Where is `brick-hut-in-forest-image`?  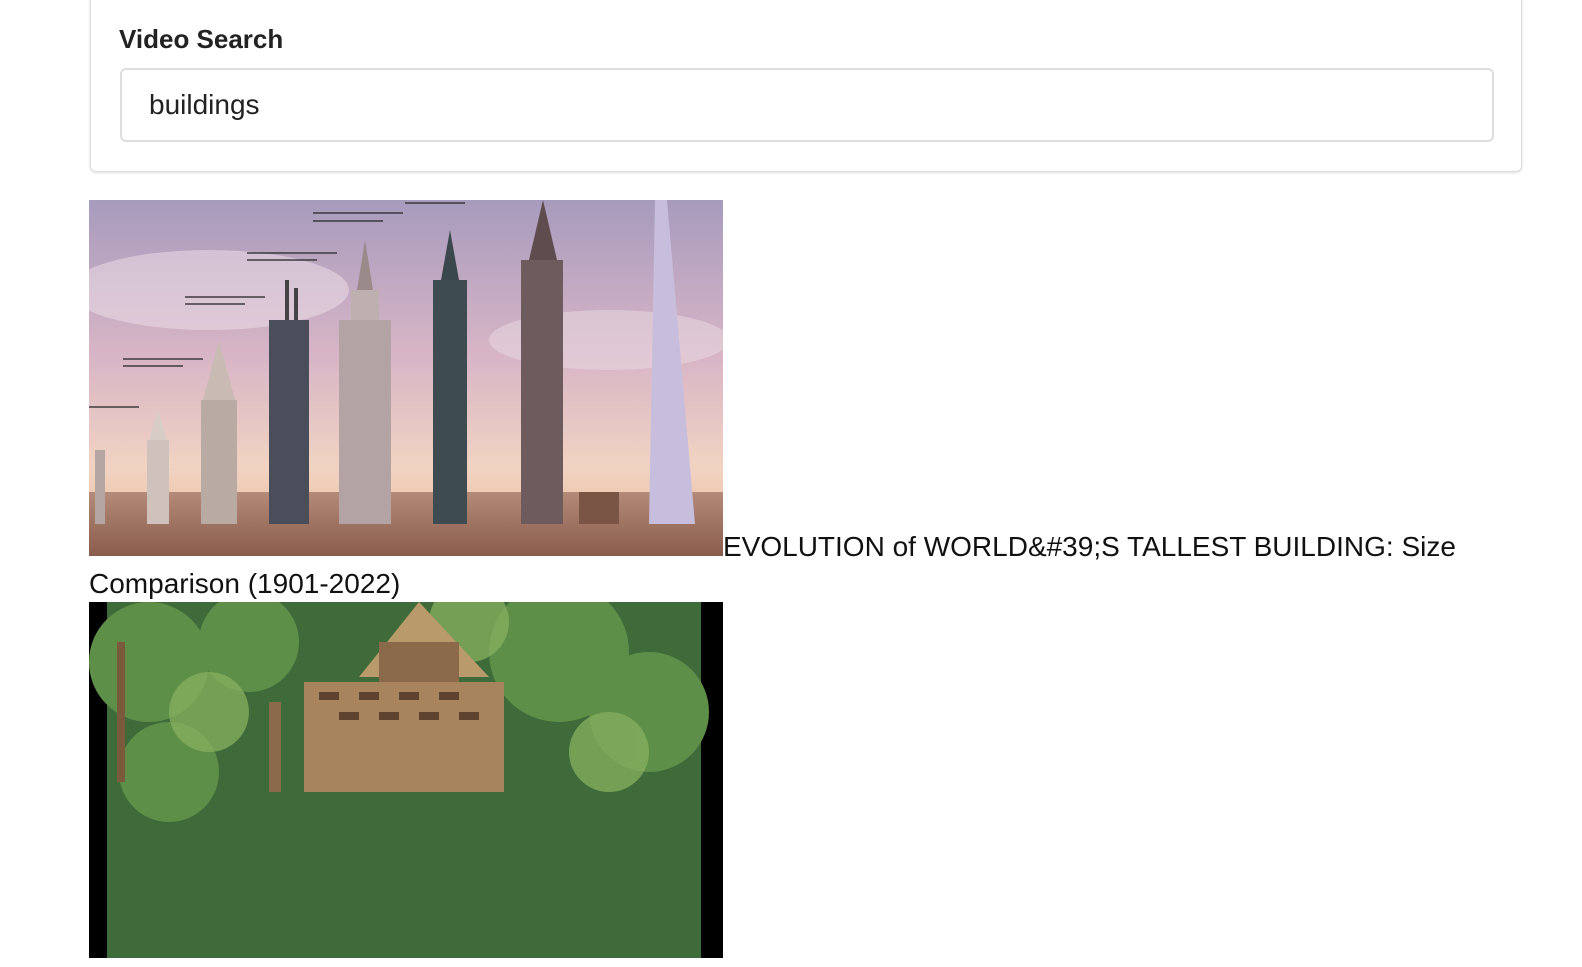
brick-hut-in-forest-image is located at coordinates (406, 780).